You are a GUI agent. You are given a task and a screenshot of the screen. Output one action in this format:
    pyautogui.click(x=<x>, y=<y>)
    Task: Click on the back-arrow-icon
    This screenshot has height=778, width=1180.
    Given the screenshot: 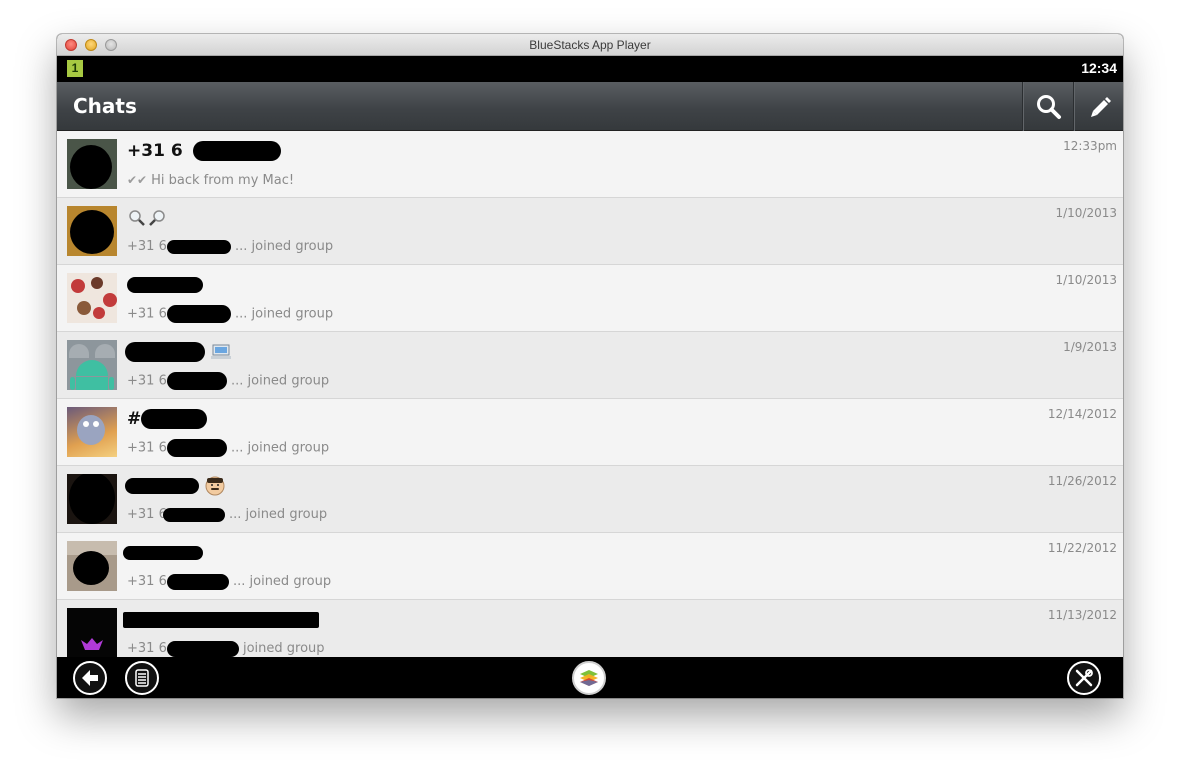 What is the action you would take?
    pyautogui.click(x=90, y=678)
    